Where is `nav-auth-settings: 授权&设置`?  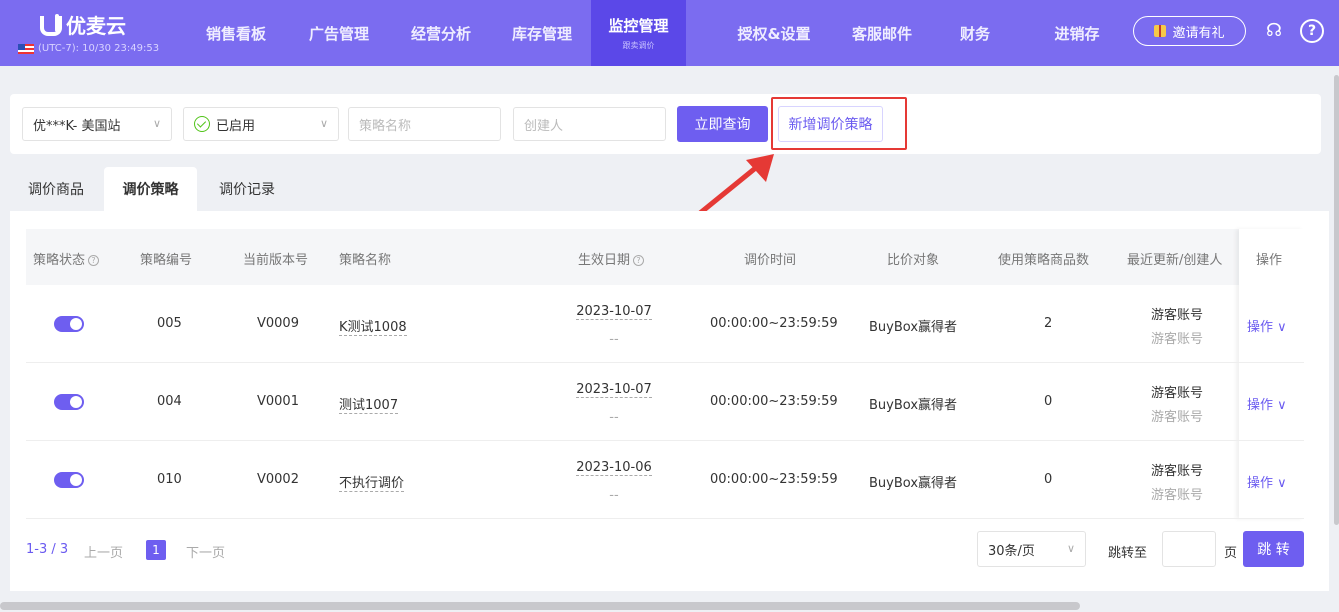 nav-auth-settings: 授权&设置 is located at coordinates (774, 33).